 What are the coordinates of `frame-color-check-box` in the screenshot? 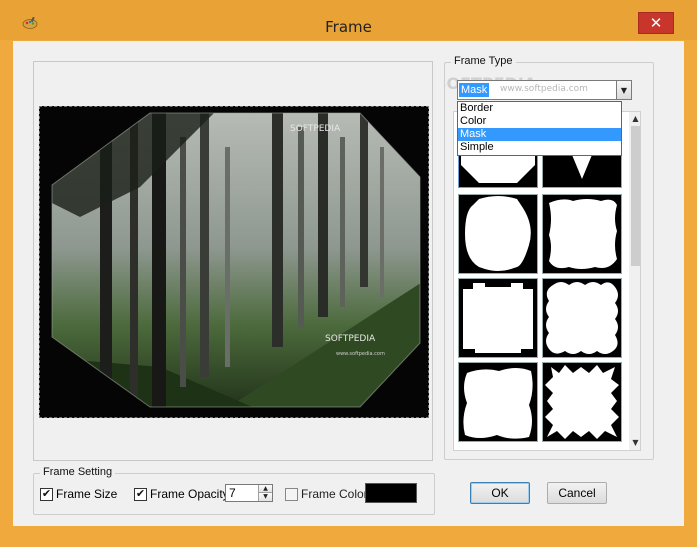 It's located at (291, 494).